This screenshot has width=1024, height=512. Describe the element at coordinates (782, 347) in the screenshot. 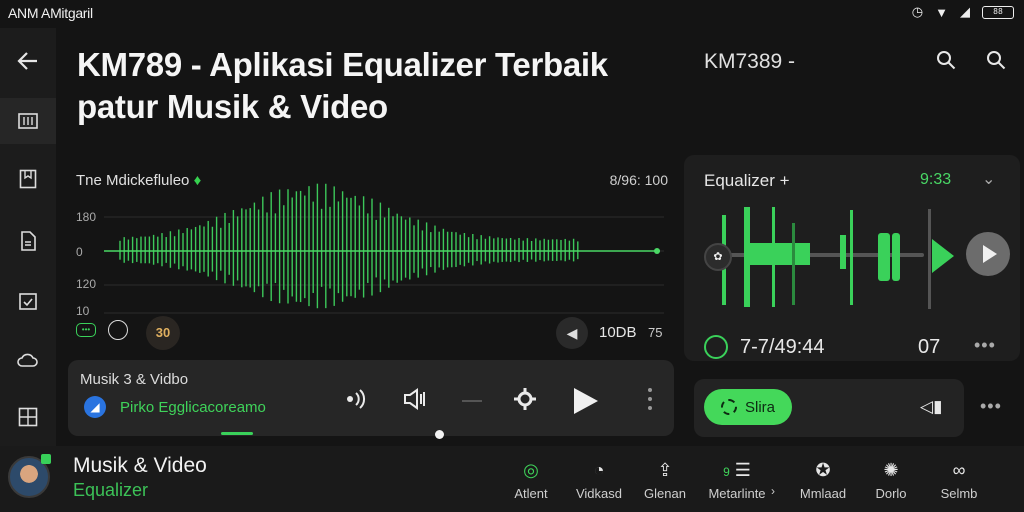

I see `equalizer-readout: 7-7/49:44` at that location.